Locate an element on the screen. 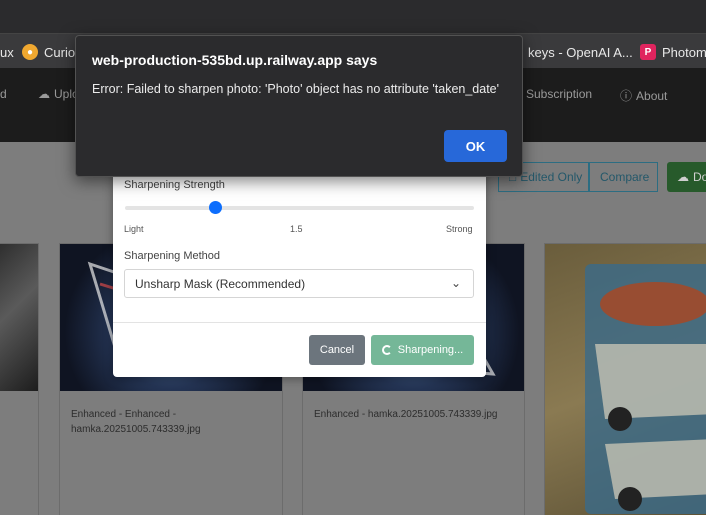  bookmark-label: ux is located at coordinates (7, 52).